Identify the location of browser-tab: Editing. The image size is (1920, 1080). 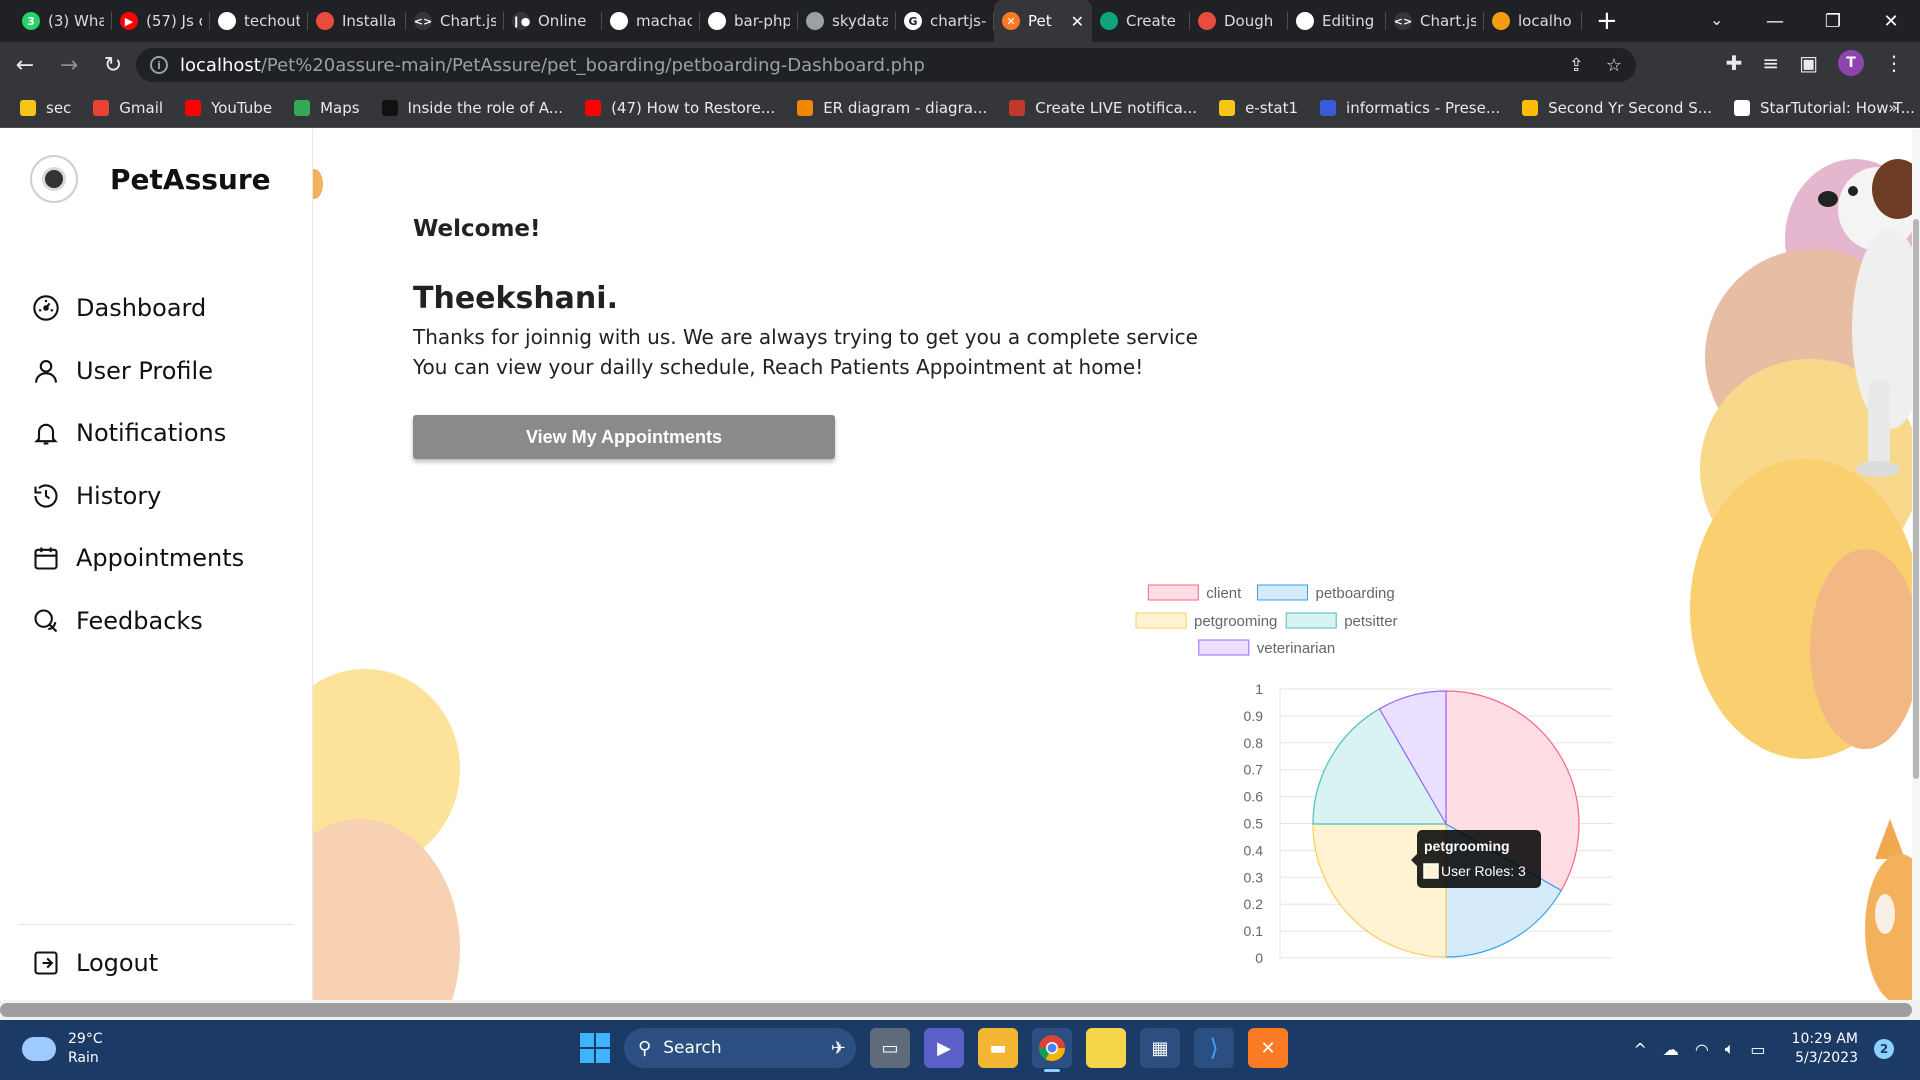
(1337, 21).